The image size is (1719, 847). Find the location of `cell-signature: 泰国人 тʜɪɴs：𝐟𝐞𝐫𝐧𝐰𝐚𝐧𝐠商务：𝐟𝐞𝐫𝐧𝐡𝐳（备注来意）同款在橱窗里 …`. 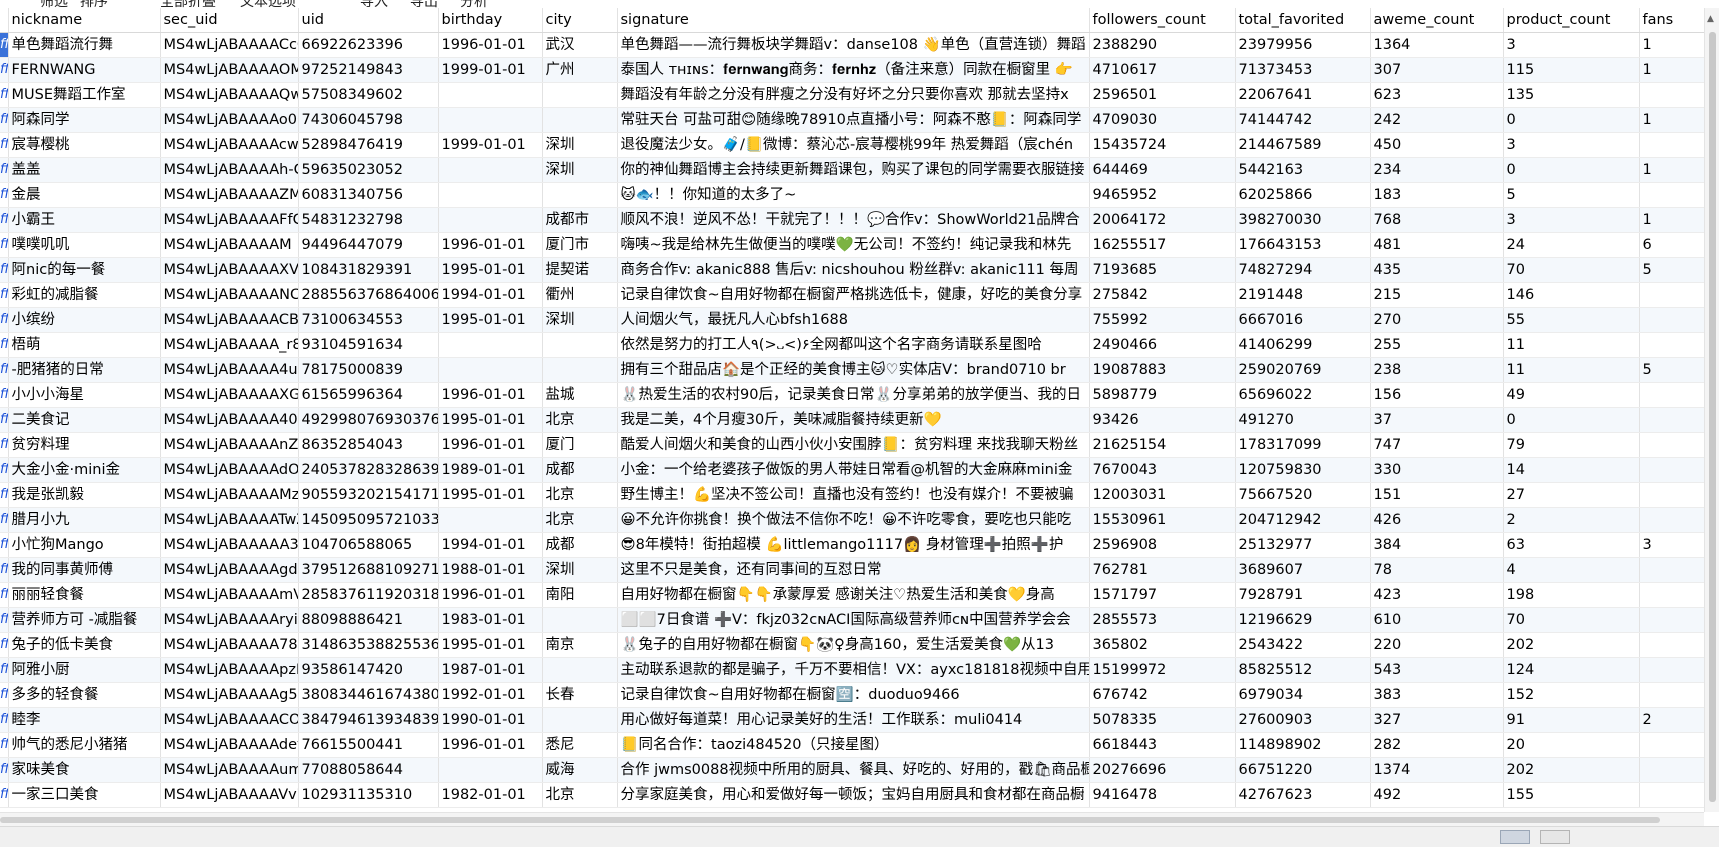

cell-signature: 泰国人 тʜɪɴs：𝐟𝐞𝐫𝐧𝐰𝐚𝐧𝐠商务：𝐟𝐞𝐫𝐧𝐡𝐳（备注来意）同款在橱窗里 … is located at coordinates (853, 70).